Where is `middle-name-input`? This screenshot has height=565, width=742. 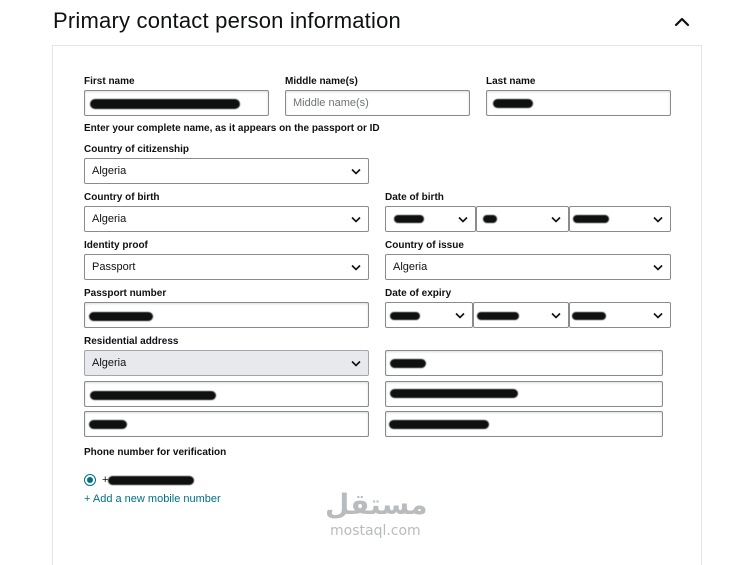
middle-name-input is located at coordinates (377, 103).